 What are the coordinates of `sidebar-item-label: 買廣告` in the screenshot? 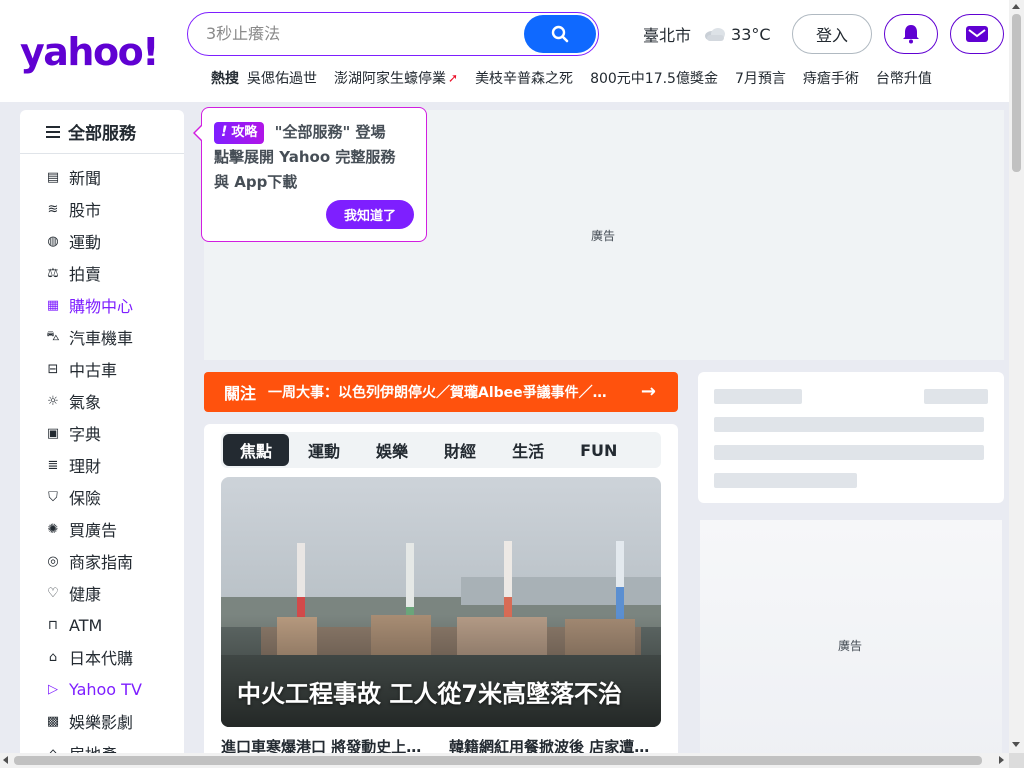 It's located at (93, 530).